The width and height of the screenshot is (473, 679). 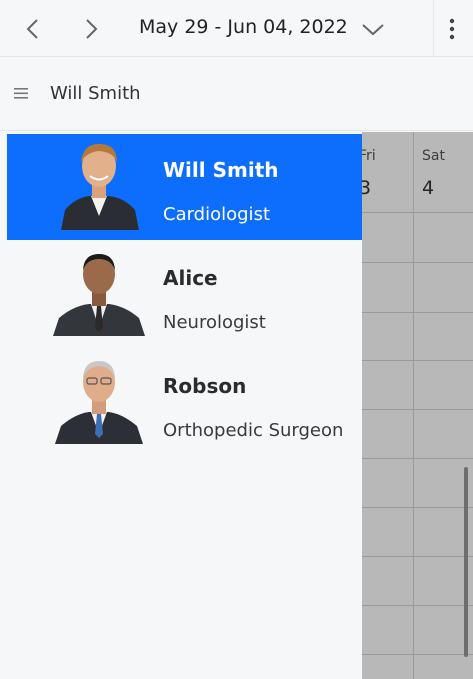 I want to click on chevron-left-icon, so click(x=32, y=29).